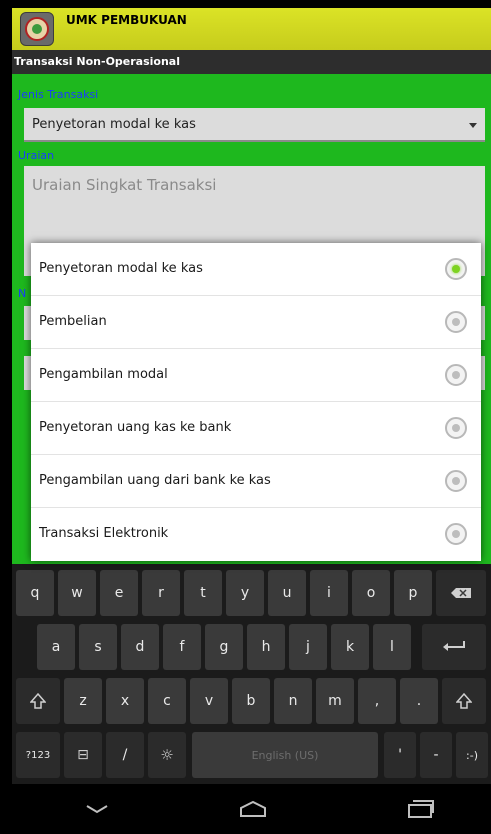 This screenshot has width=491, height=834. Describe the element at coordinates (98, 647) in the screenshot. I see `key-s: s` at that location.